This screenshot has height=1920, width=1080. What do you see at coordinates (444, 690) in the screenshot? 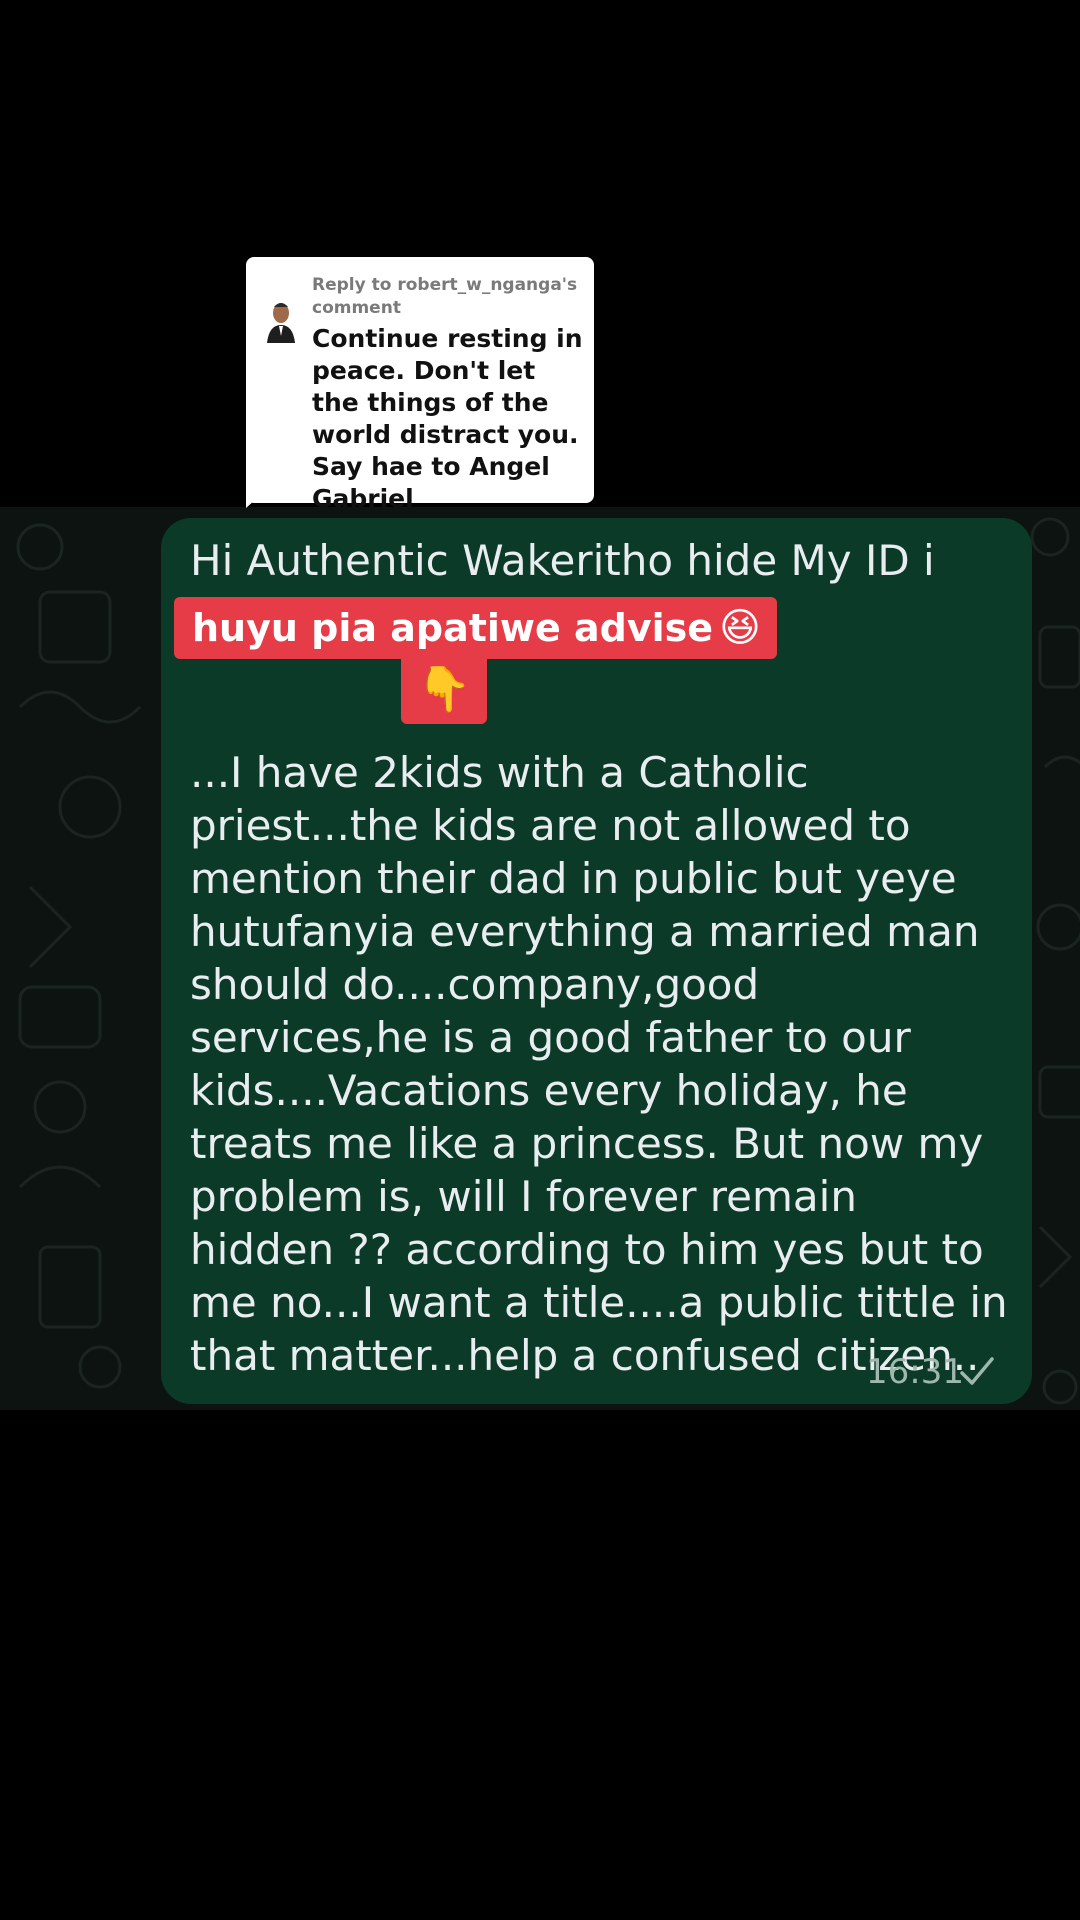
I see `pointing-down-emoji-icon: 👇` at bounding box center [444, 690].